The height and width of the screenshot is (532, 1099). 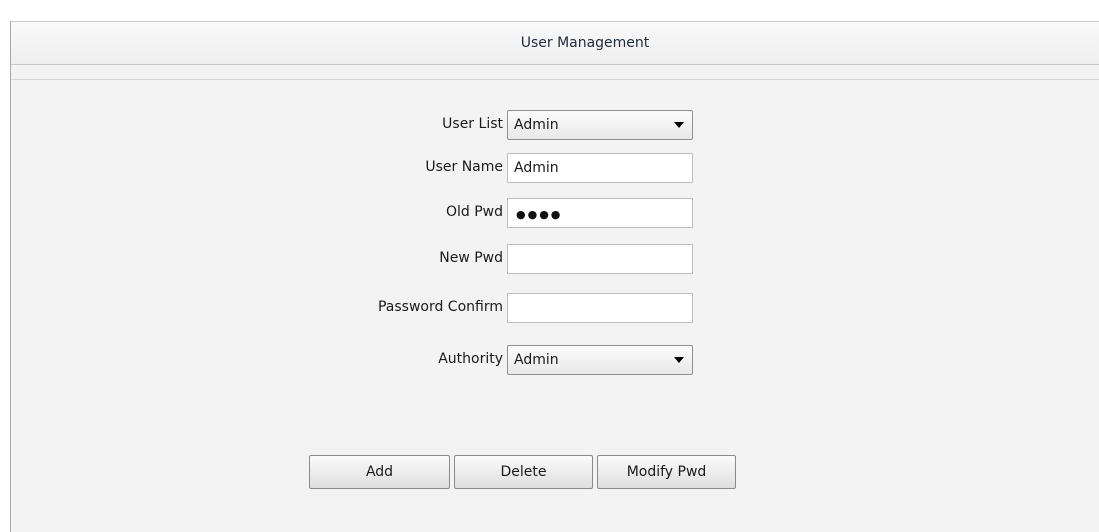 What do you see at coordinates (440, 307) in the screenshot?
I see `password-confirm-label: Password Confirm` at bounding box center [440, 307].